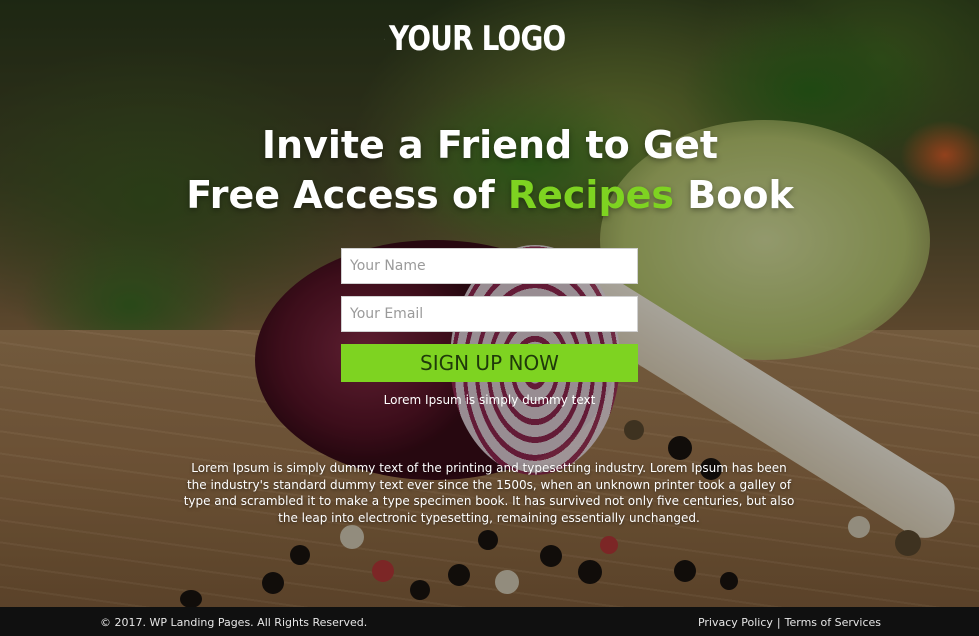 This screenshot has height=636, width=979. Describe the element at coordinates (490, 145) in the screenshot. I see `headline-line-1: Invite a Friend to Get` at that location.